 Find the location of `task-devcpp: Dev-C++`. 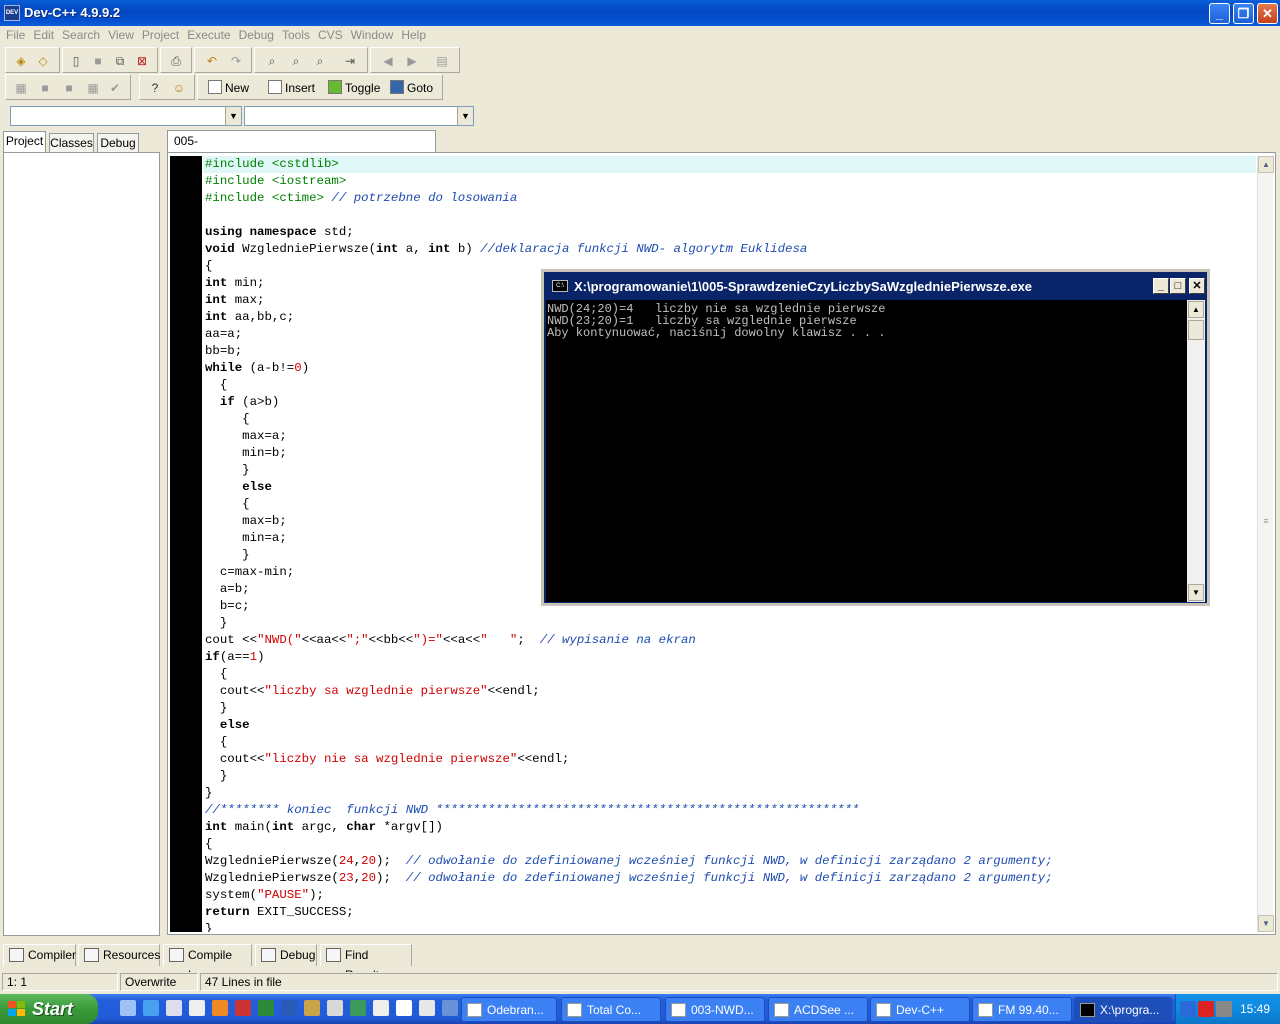

task-devcpp: Dev-C++ is located at coordinates (920, 1009).